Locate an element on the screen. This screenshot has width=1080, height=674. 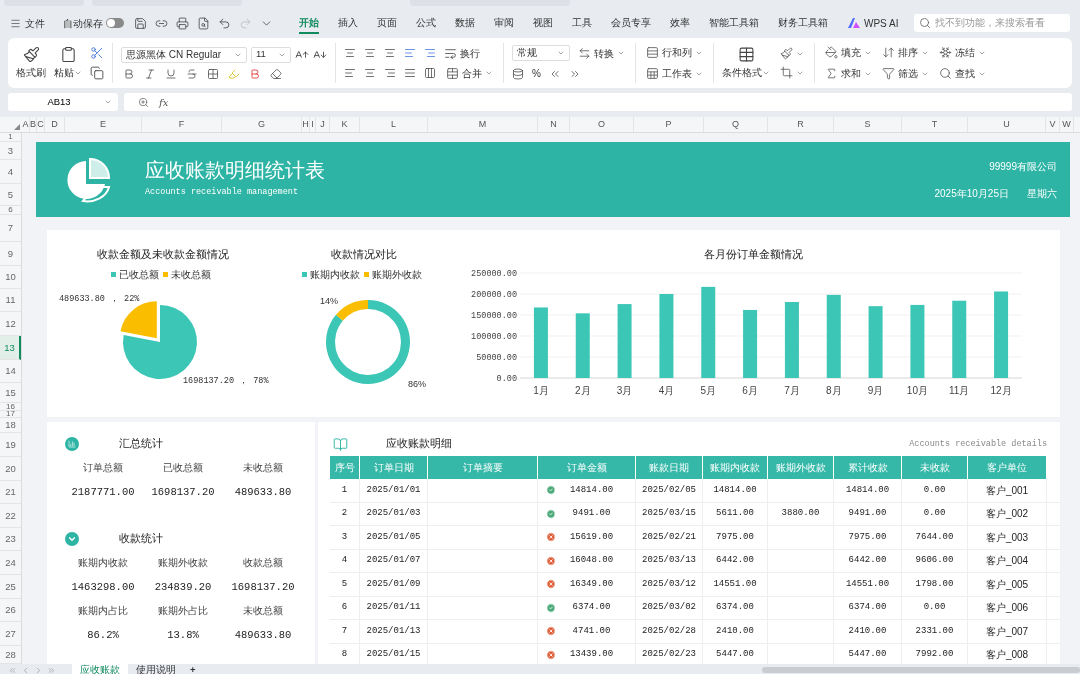
row-header: 4 is located at coordinates (10, 172).